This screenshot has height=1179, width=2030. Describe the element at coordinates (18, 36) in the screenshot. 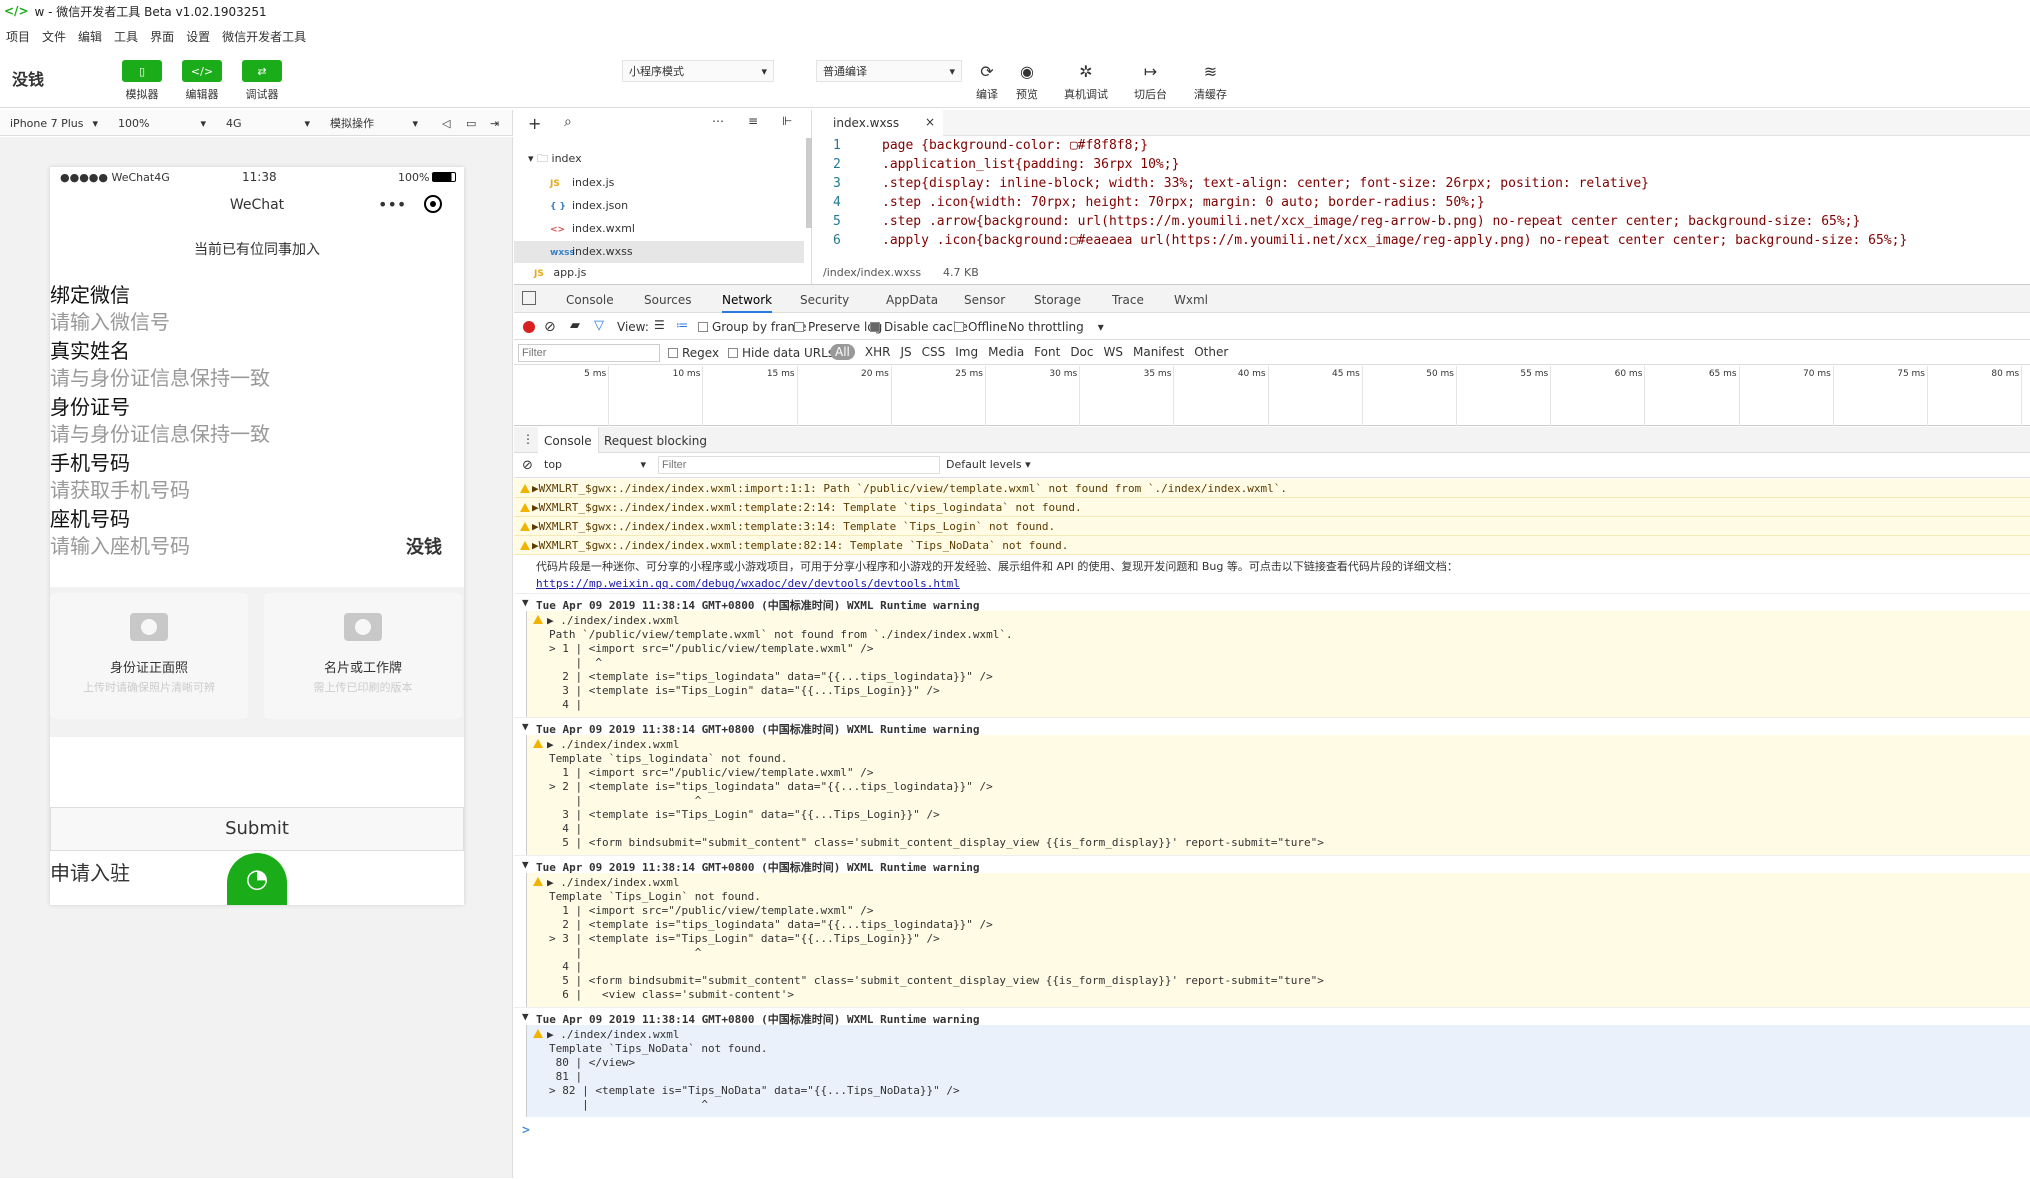

I see `menu-item-0: 项目` at that location.